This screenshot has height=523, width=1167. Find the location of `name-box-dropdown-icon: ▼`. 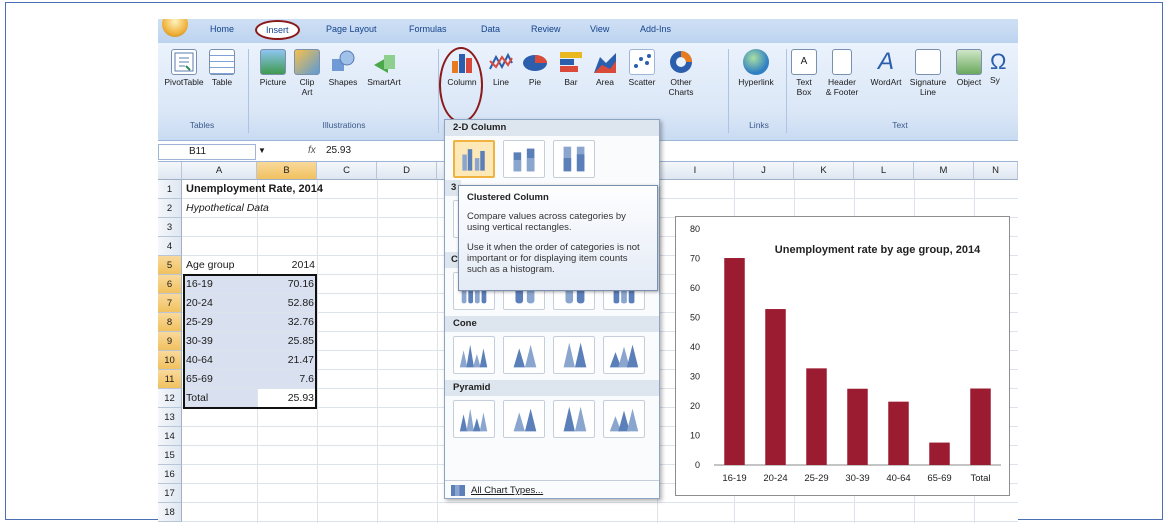

name-box-dropdown-icon: ▼ is located at coordinates (262, 150).